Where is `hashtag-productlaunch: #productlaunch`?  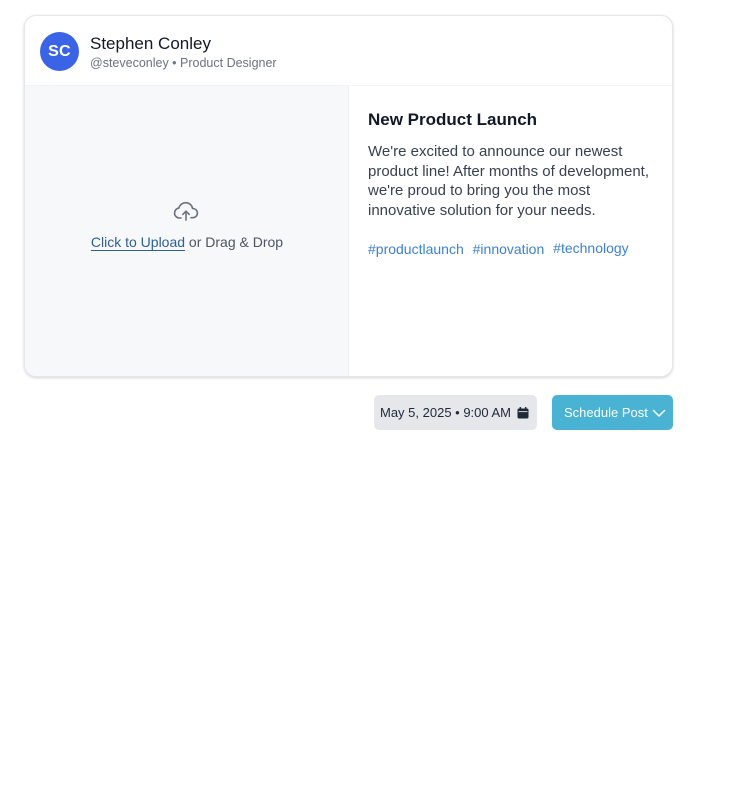
hashtag-productlaunch: #productlaunch is located at coordinates (416, 249).